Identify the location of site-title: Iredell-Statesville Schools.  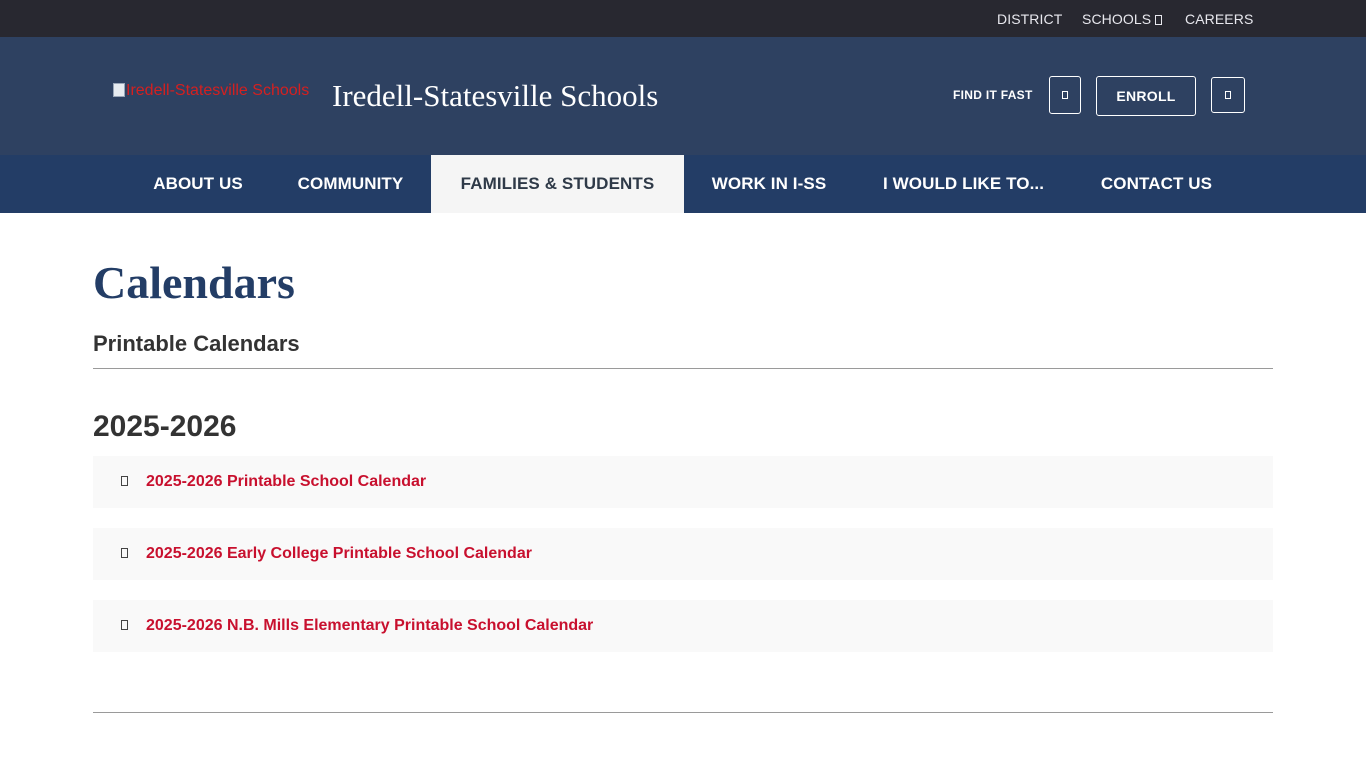
(495, 96).